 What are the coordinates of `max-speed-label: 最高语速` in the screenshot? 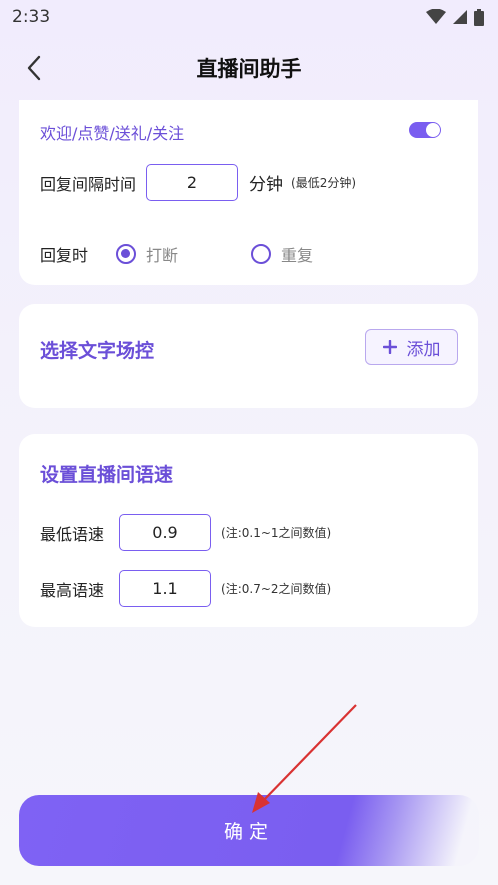 It's located at (72, 590).